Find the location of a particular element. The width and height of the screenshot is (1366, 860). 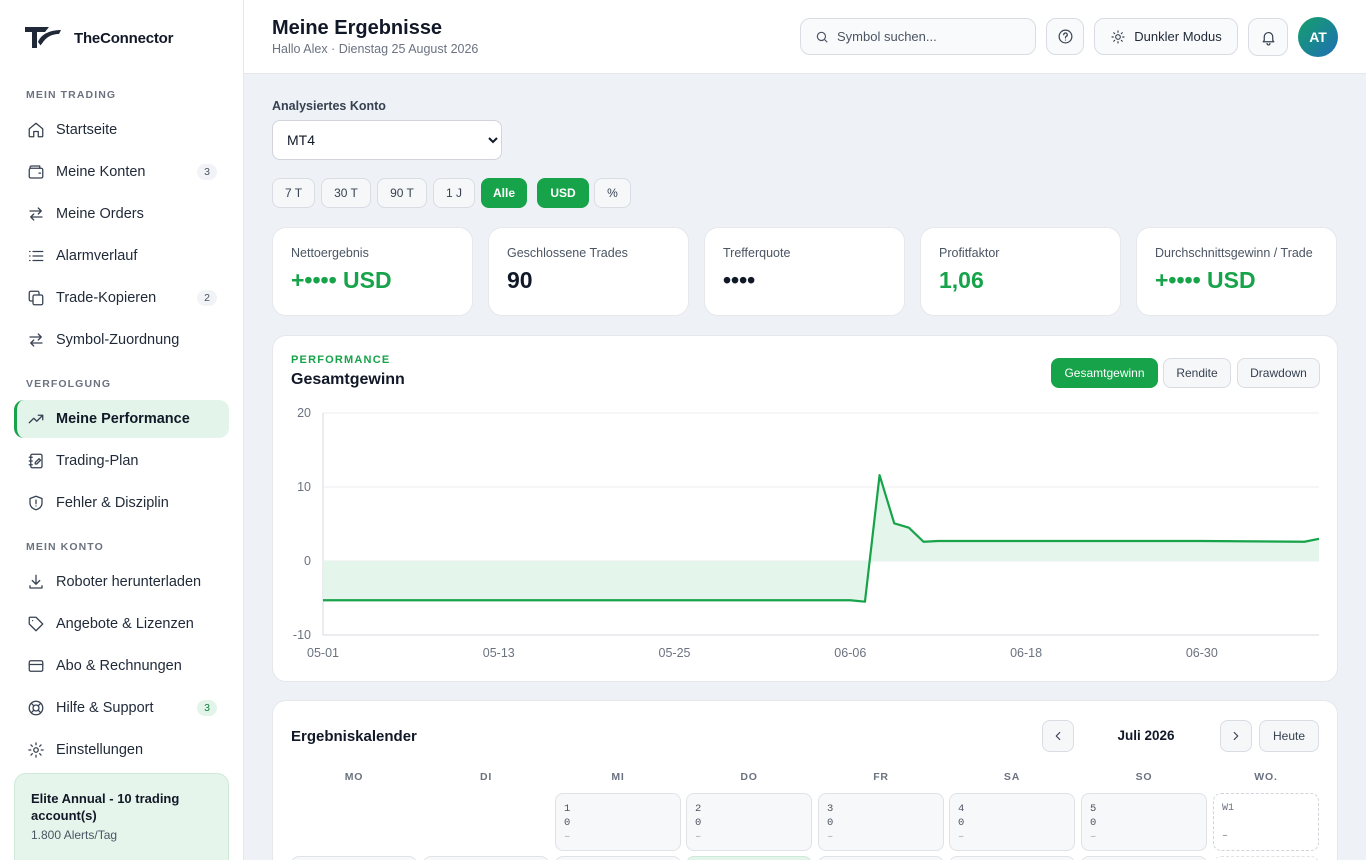

sidebar-item-label: Roboter herunterladen is located at coordinates (129, 582).